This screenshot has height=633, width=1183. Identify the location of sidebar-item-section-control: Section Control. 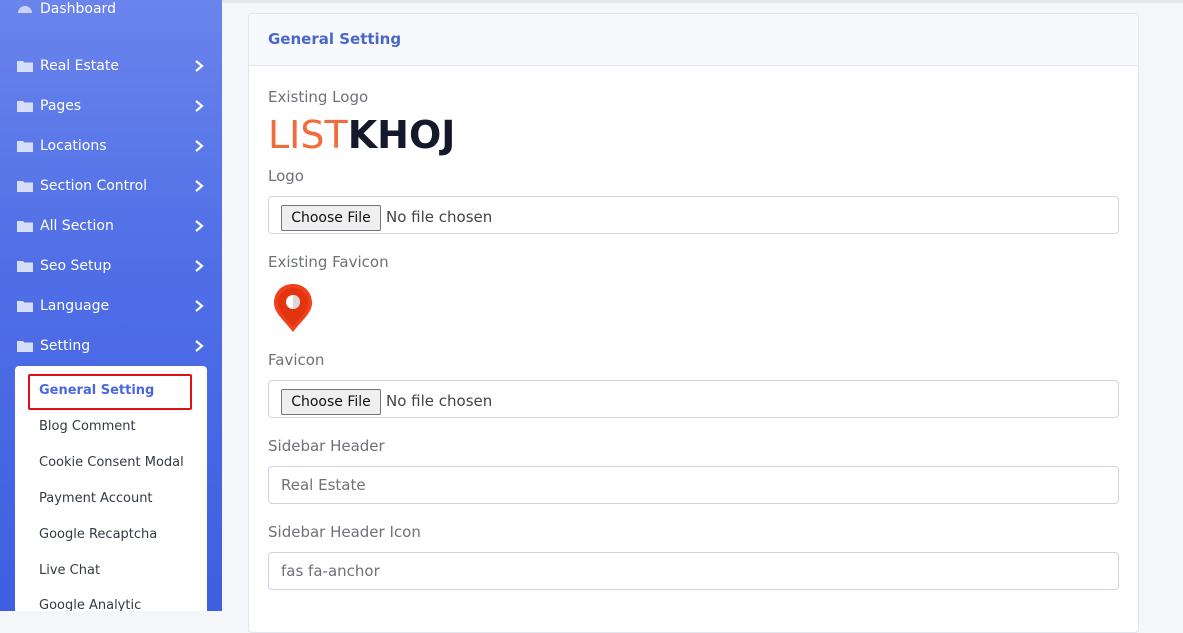
(111, 186).